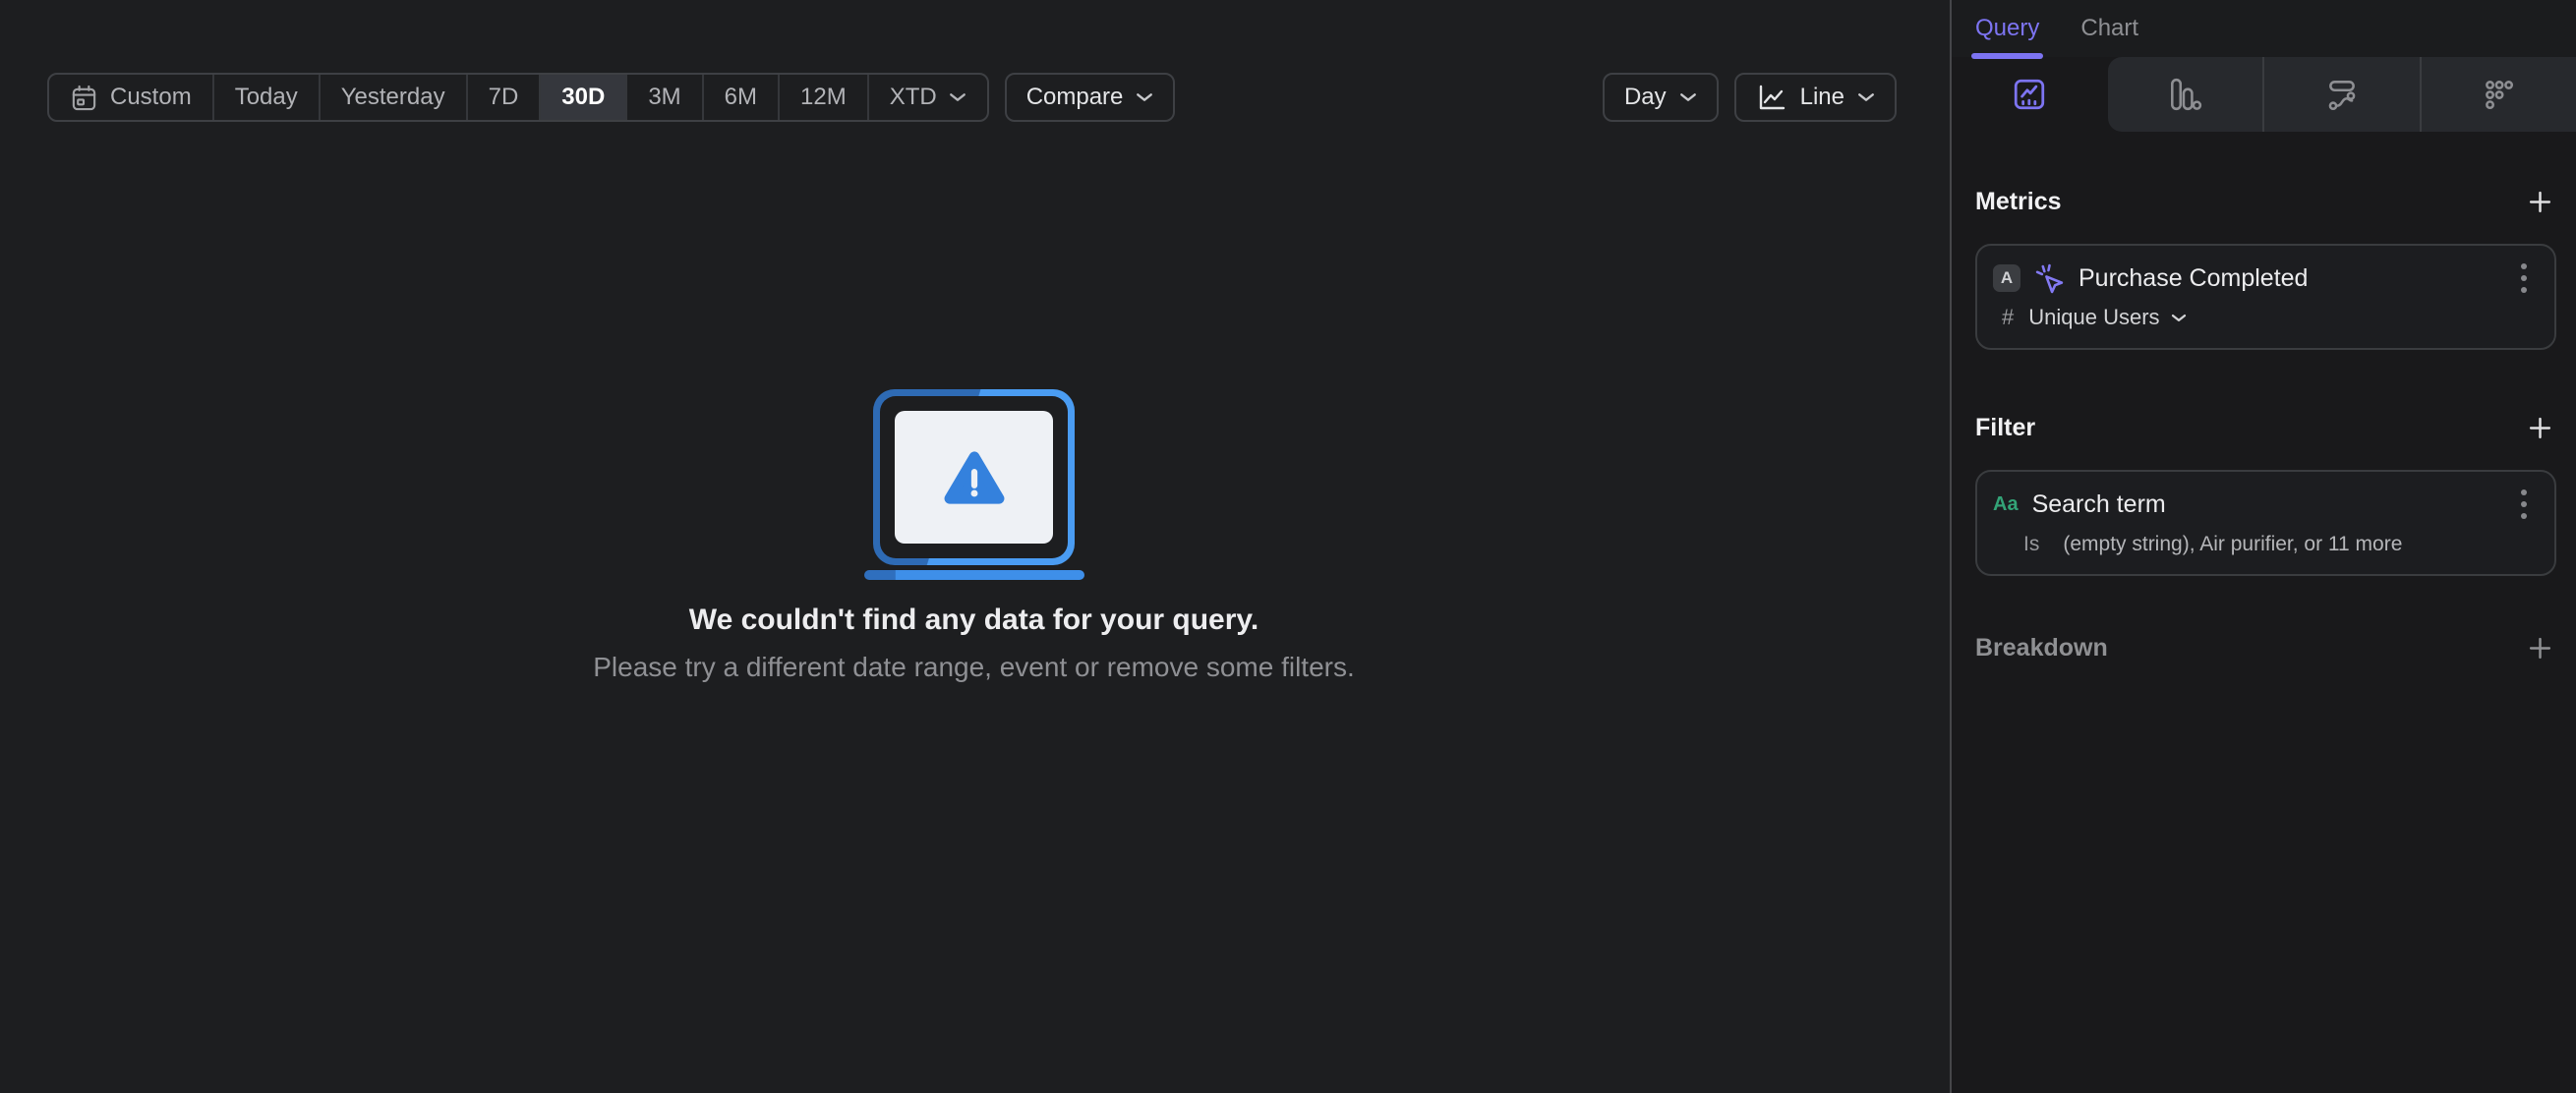 The height and width of the screenshot is (1093, 2576). What do you see at coordinates (2018, 201) in the screenshot?
I see `metrics-heading: Metrics` at bounding box center [2018, 201].